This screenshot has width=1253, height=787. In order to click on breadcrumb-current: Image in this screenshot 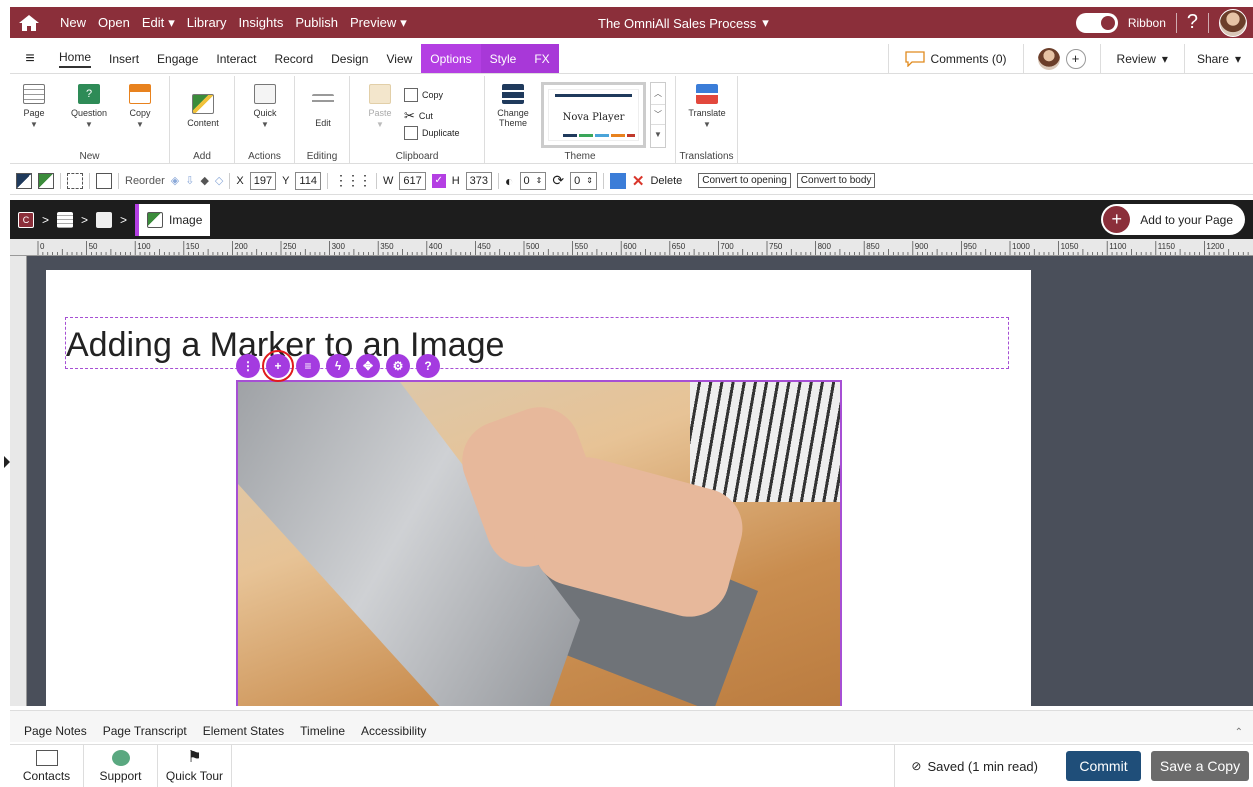, I will do `click(173, 219)`.